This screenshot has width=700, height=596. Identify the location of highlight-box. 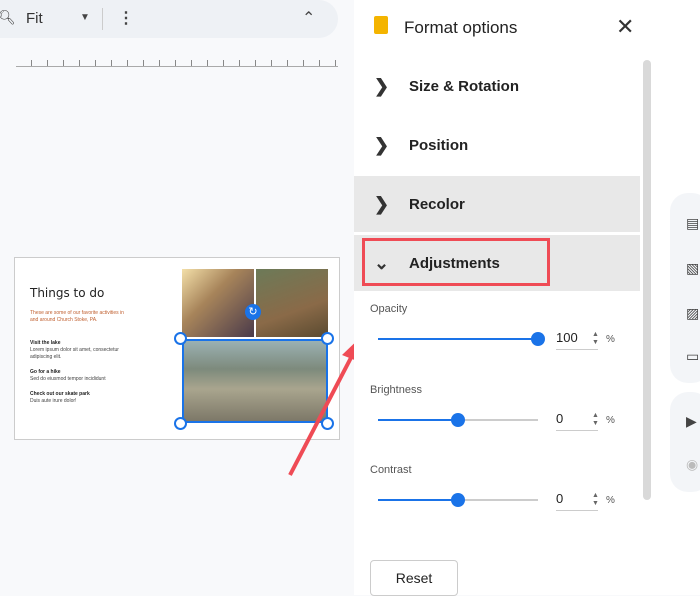
(456, 262).